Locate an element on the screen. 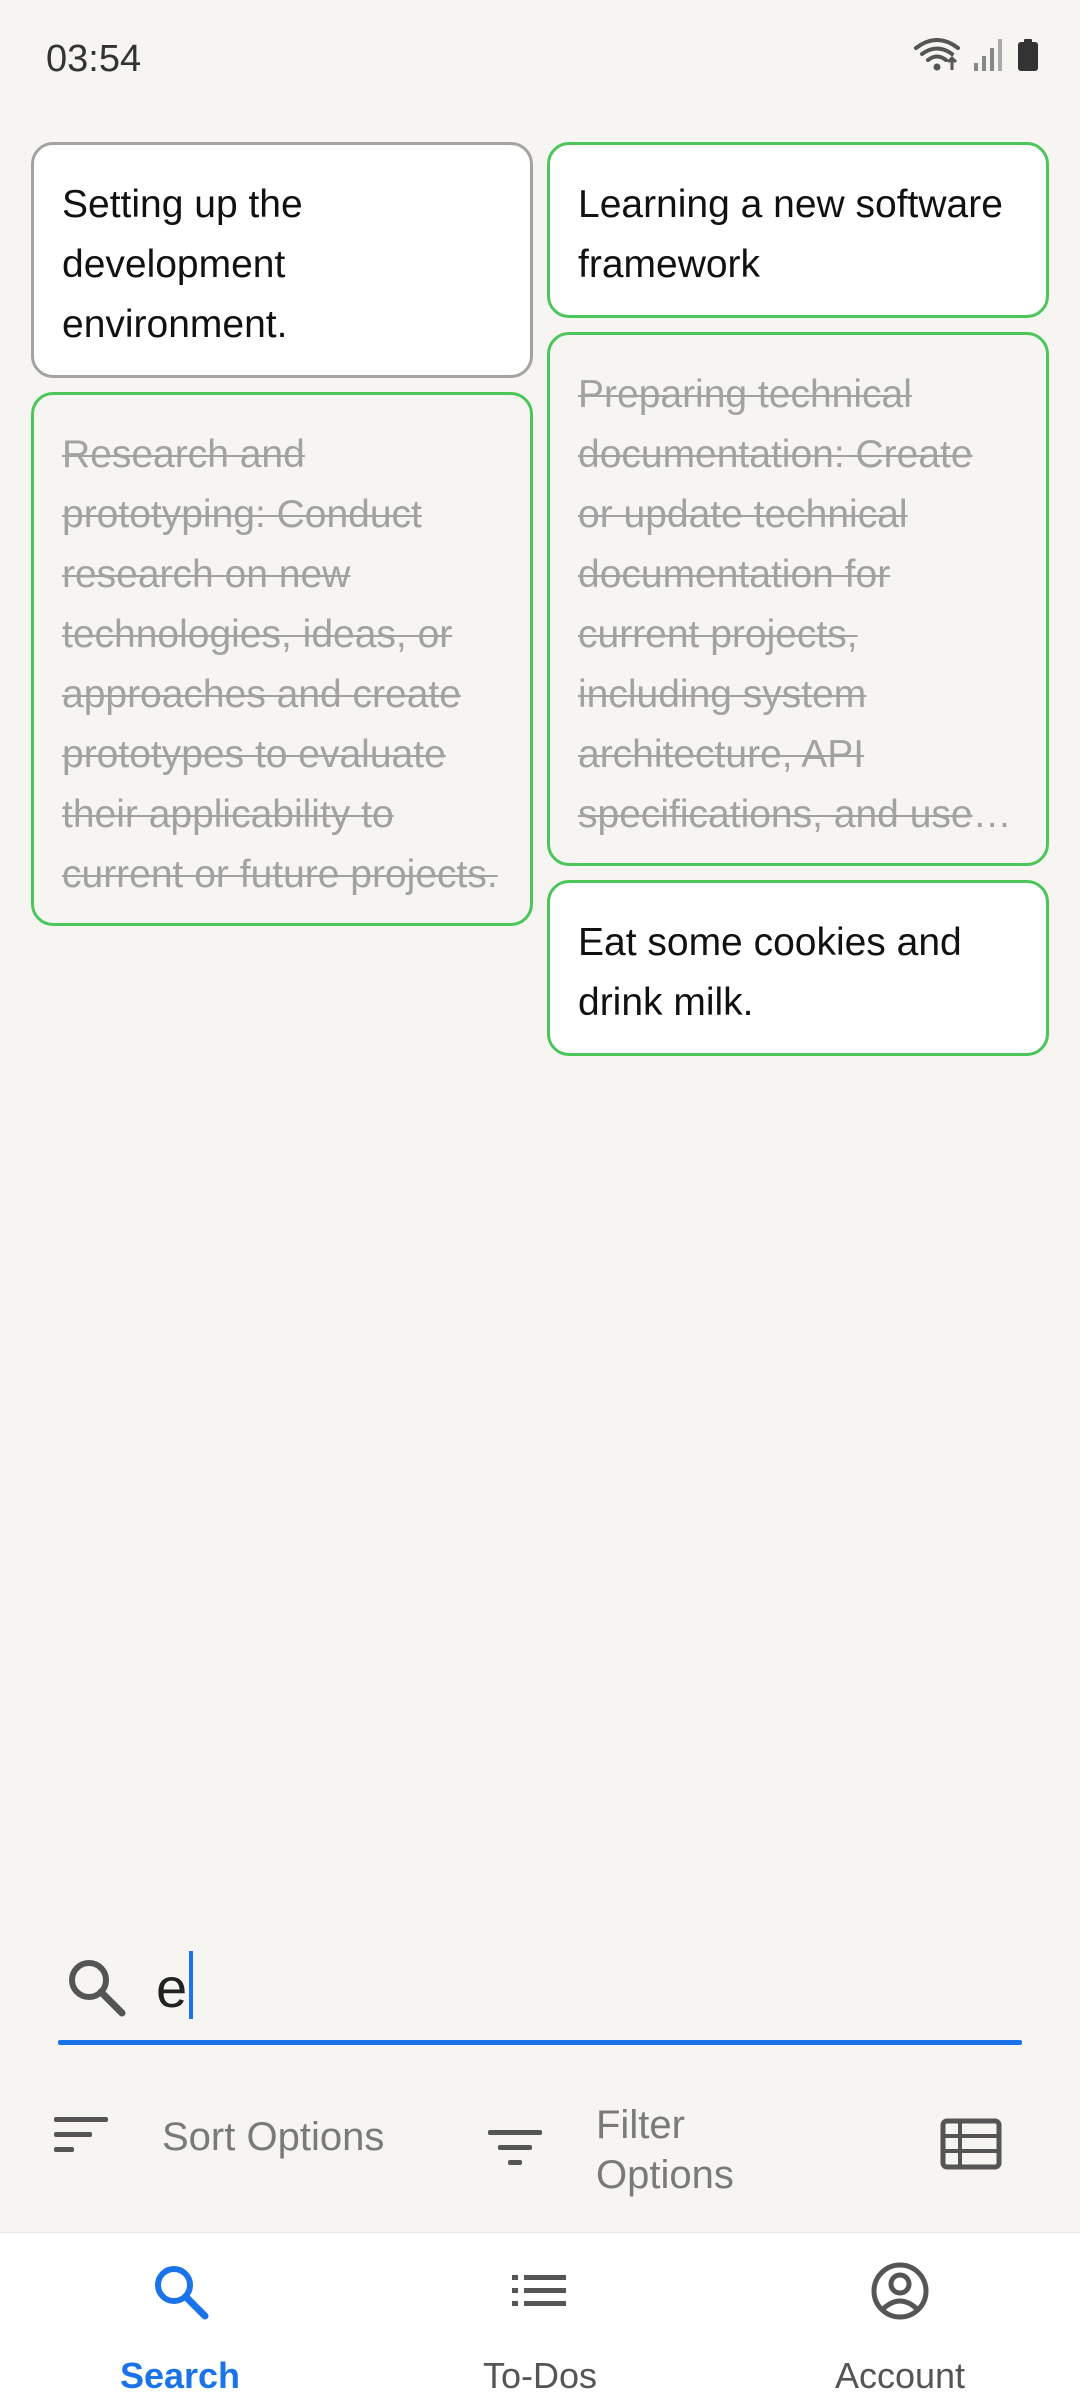 The image size is (1080, 2401). text-caret is located at coordinates (191, 1985).